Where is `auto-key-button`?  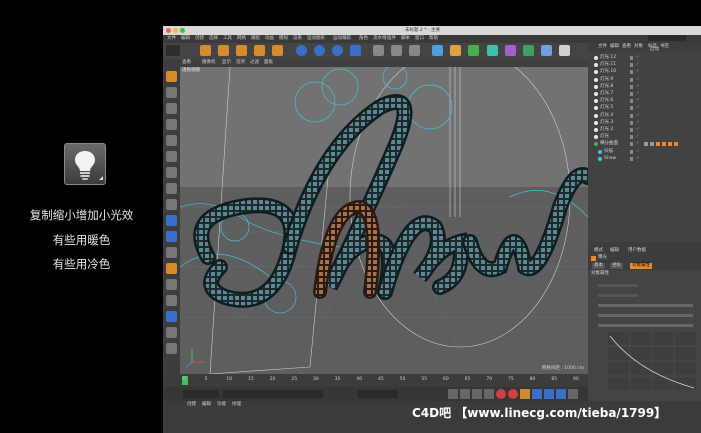
auto-key-button is located at coordinates (513, 394).